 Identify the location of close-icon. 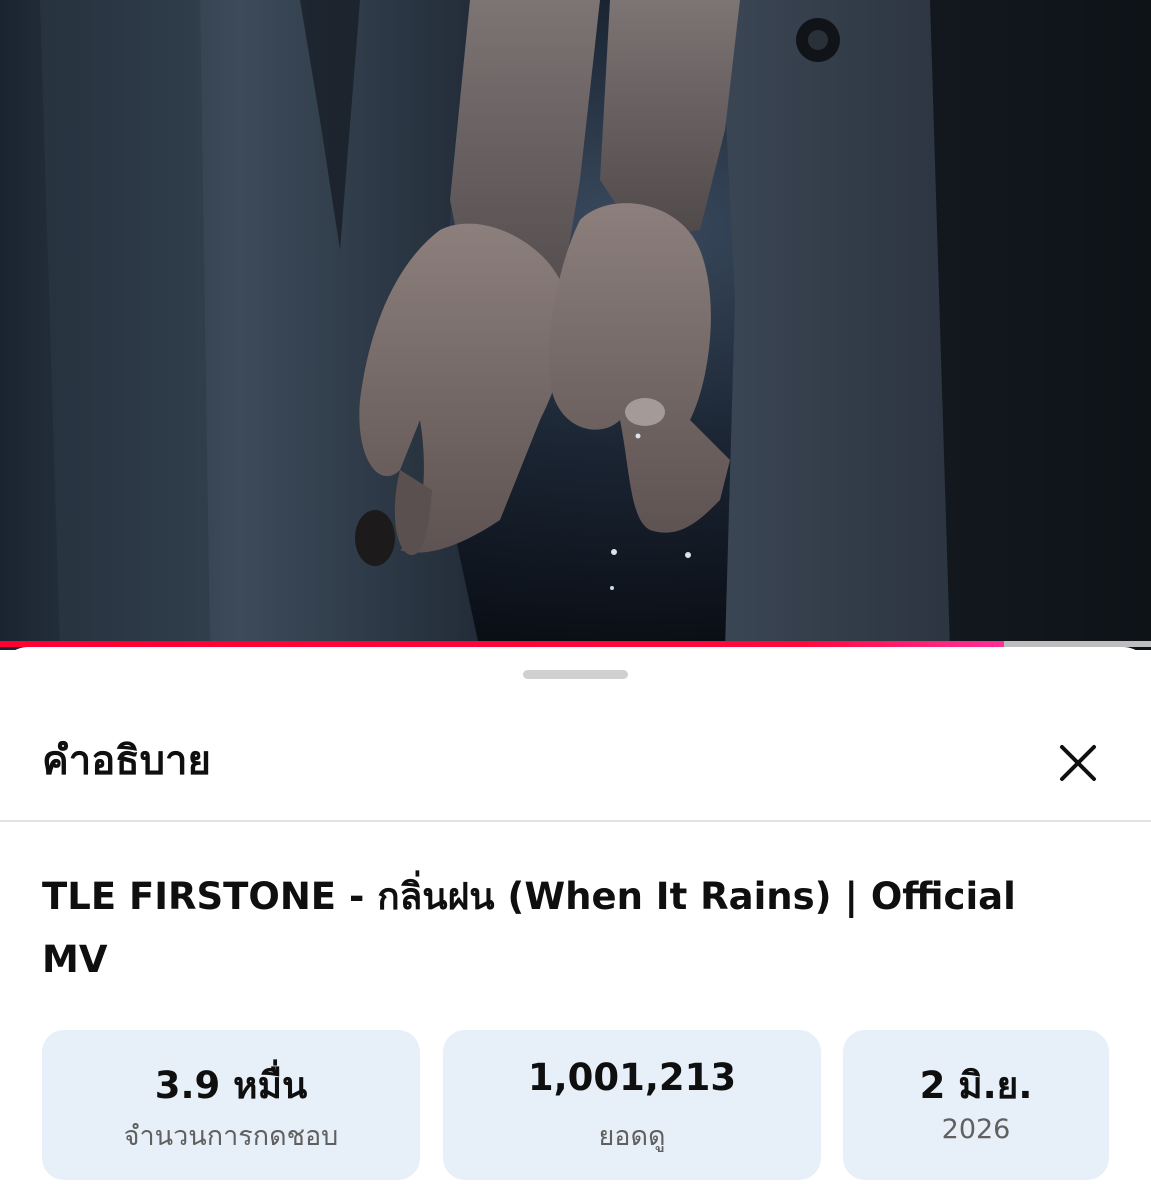
(1078, 763).